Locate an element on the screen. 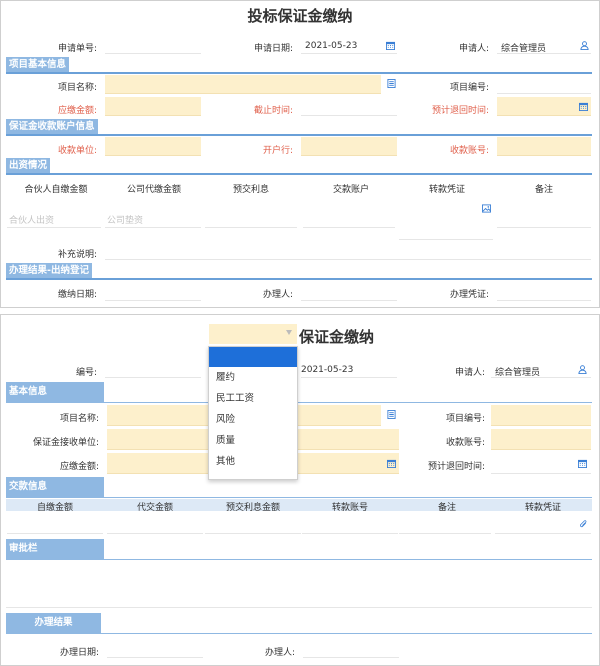 Image resolution: width=600 pixels, height=666 pixels. partner-amount-placeholder: 合伙人出资 is located at coordinates (32, 221).